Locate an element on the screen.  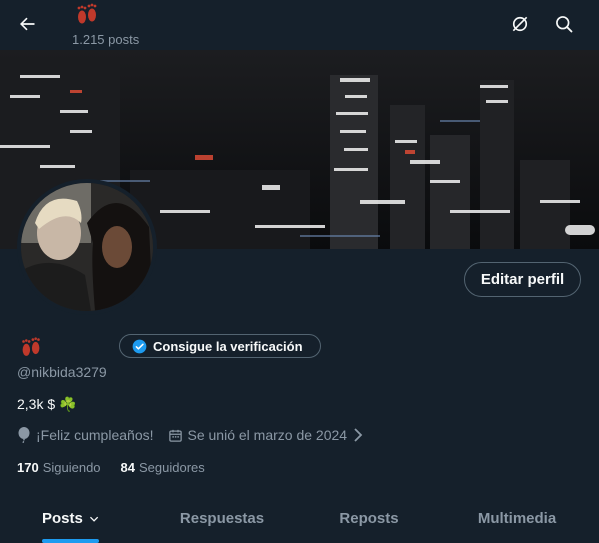
search-button is located at coordinates (564, 24).